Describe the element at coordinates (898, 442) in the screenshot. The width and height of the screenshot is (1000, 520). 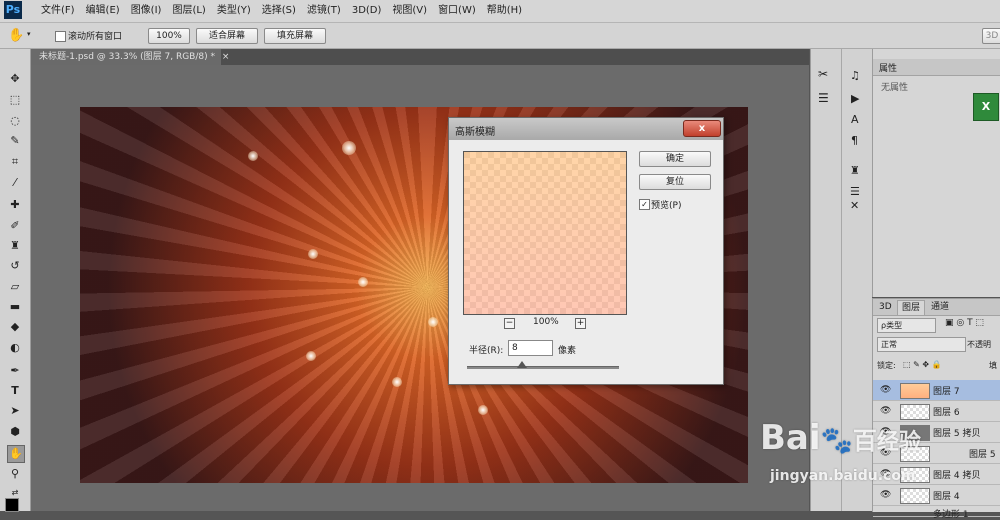
I see `watermark-jingyan: 经验` at that location.